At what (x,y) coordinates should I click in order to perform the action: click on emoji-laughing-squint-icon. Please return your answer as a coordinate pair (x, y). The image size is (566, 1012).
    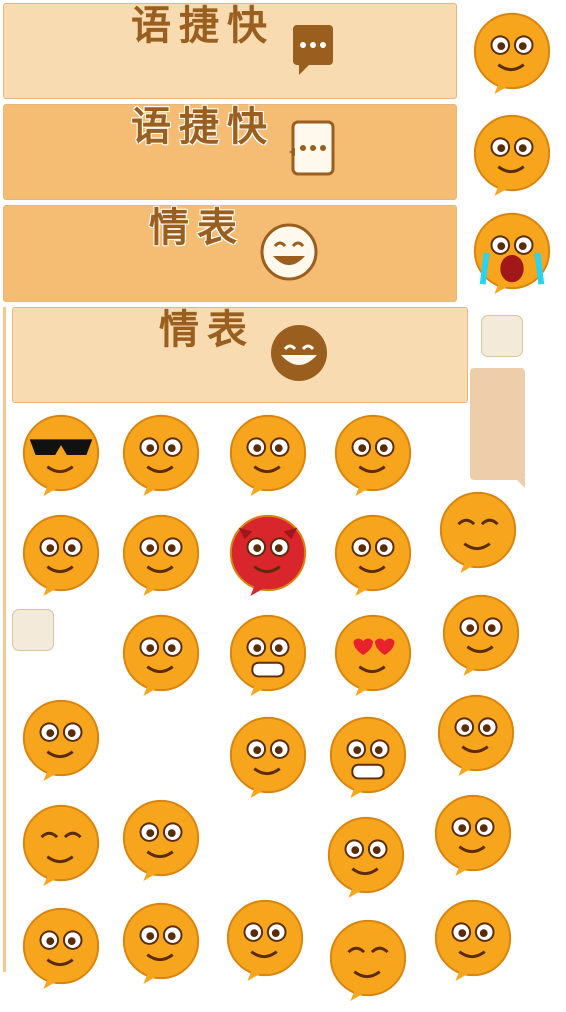
    Looking at the image, I should click on (478, 530).